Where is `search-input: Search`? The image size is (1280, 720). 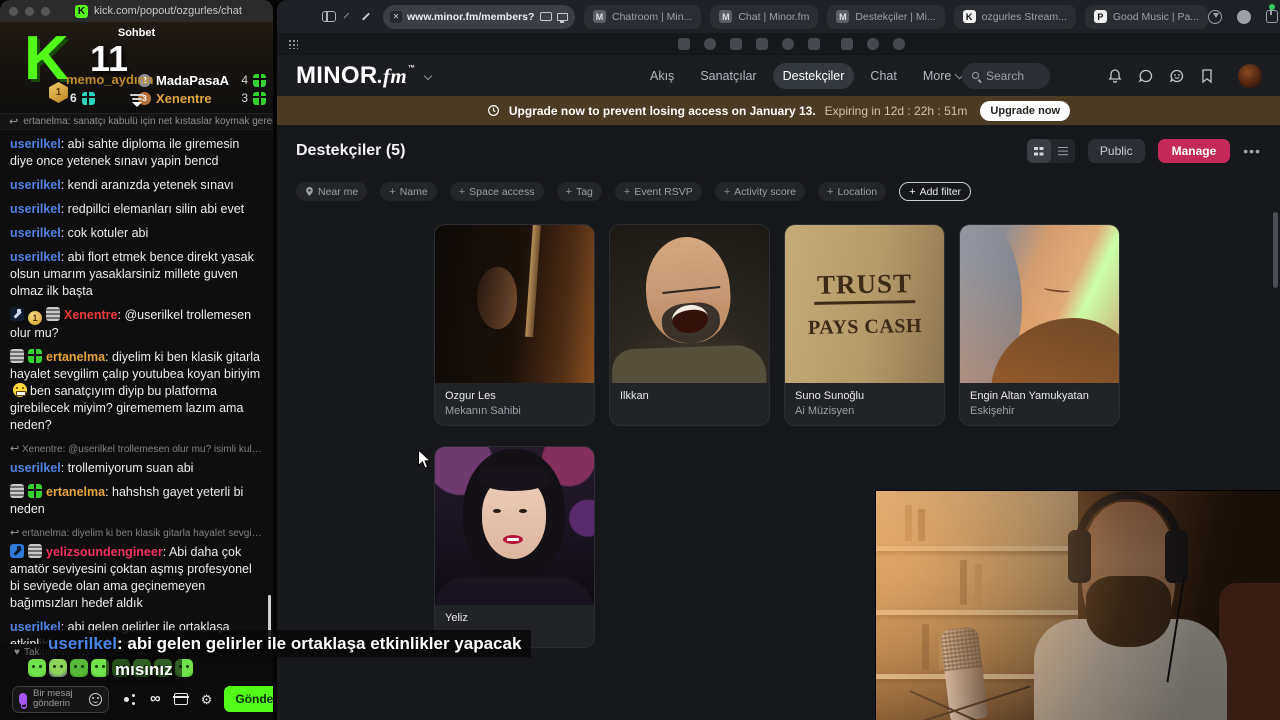 search-input: Search is located at coordinates (1006, 75).